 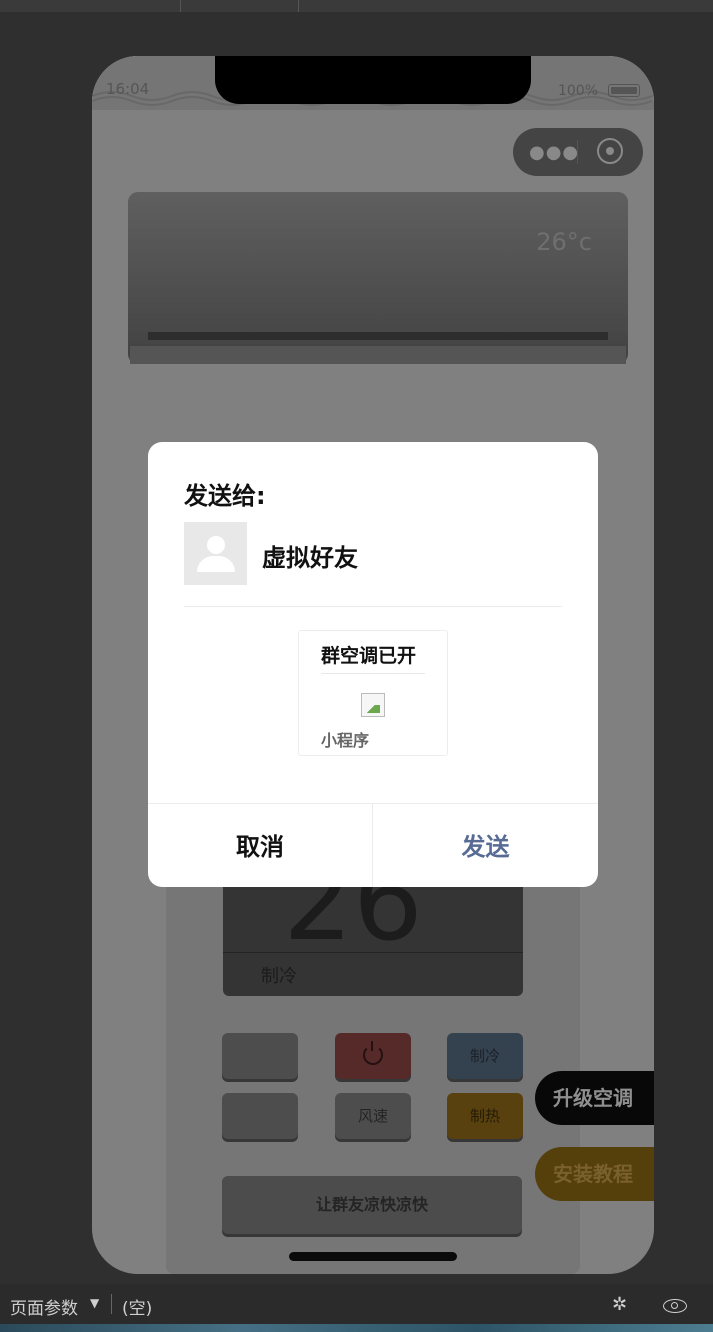 What do you see at coordinates (137, 1309) in the screenshot?
I see `page-params-value: (空)` at bounding box center [137, 1309].